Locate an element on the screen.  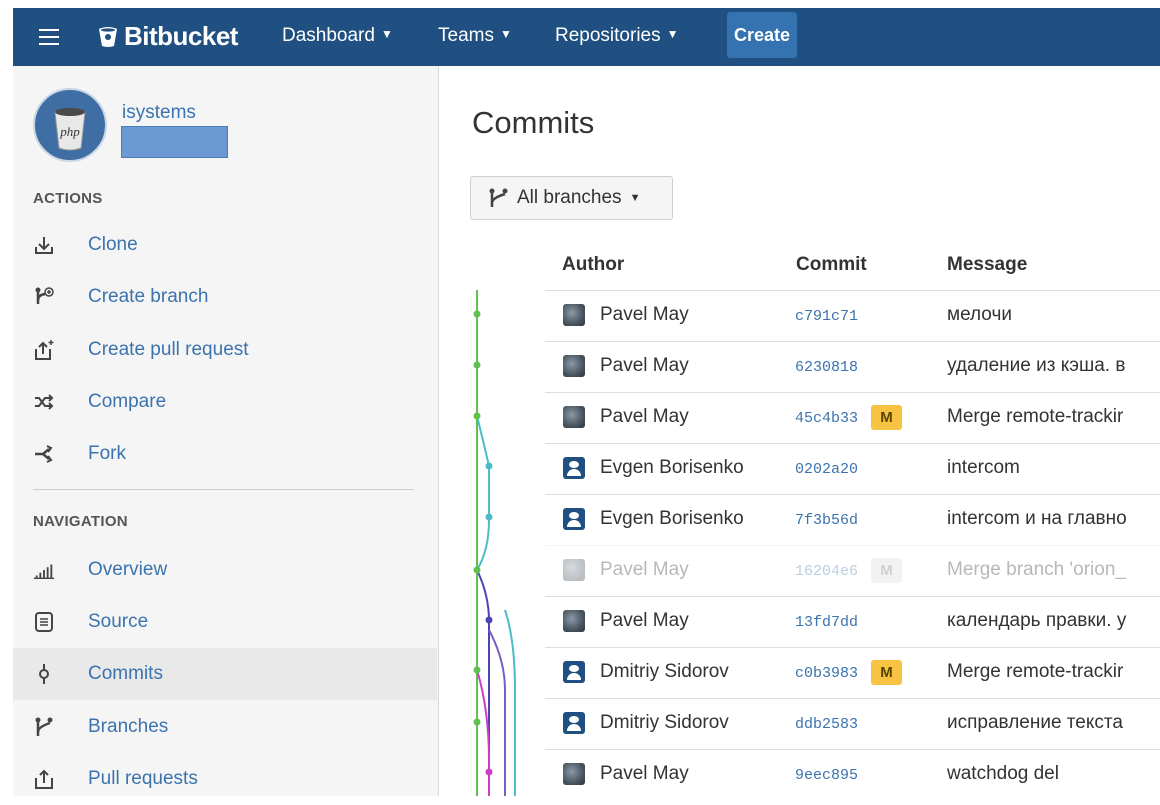
php-cup-icon: php is located at coordinates (70, 129).